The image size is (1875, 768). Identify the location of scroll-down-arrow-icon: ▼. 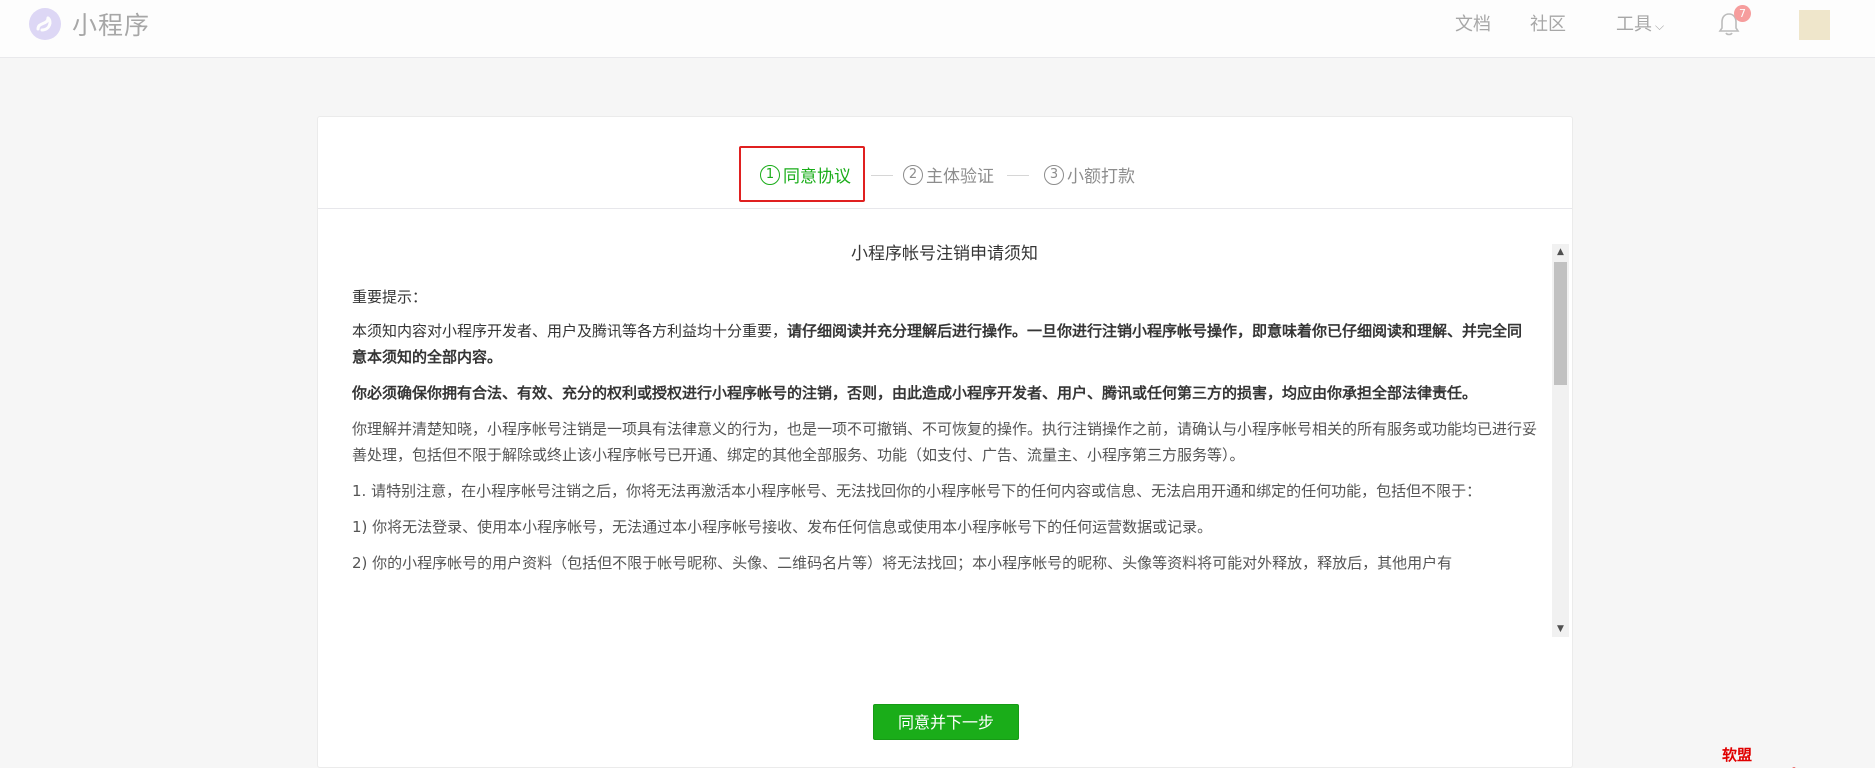
(1560, 629).